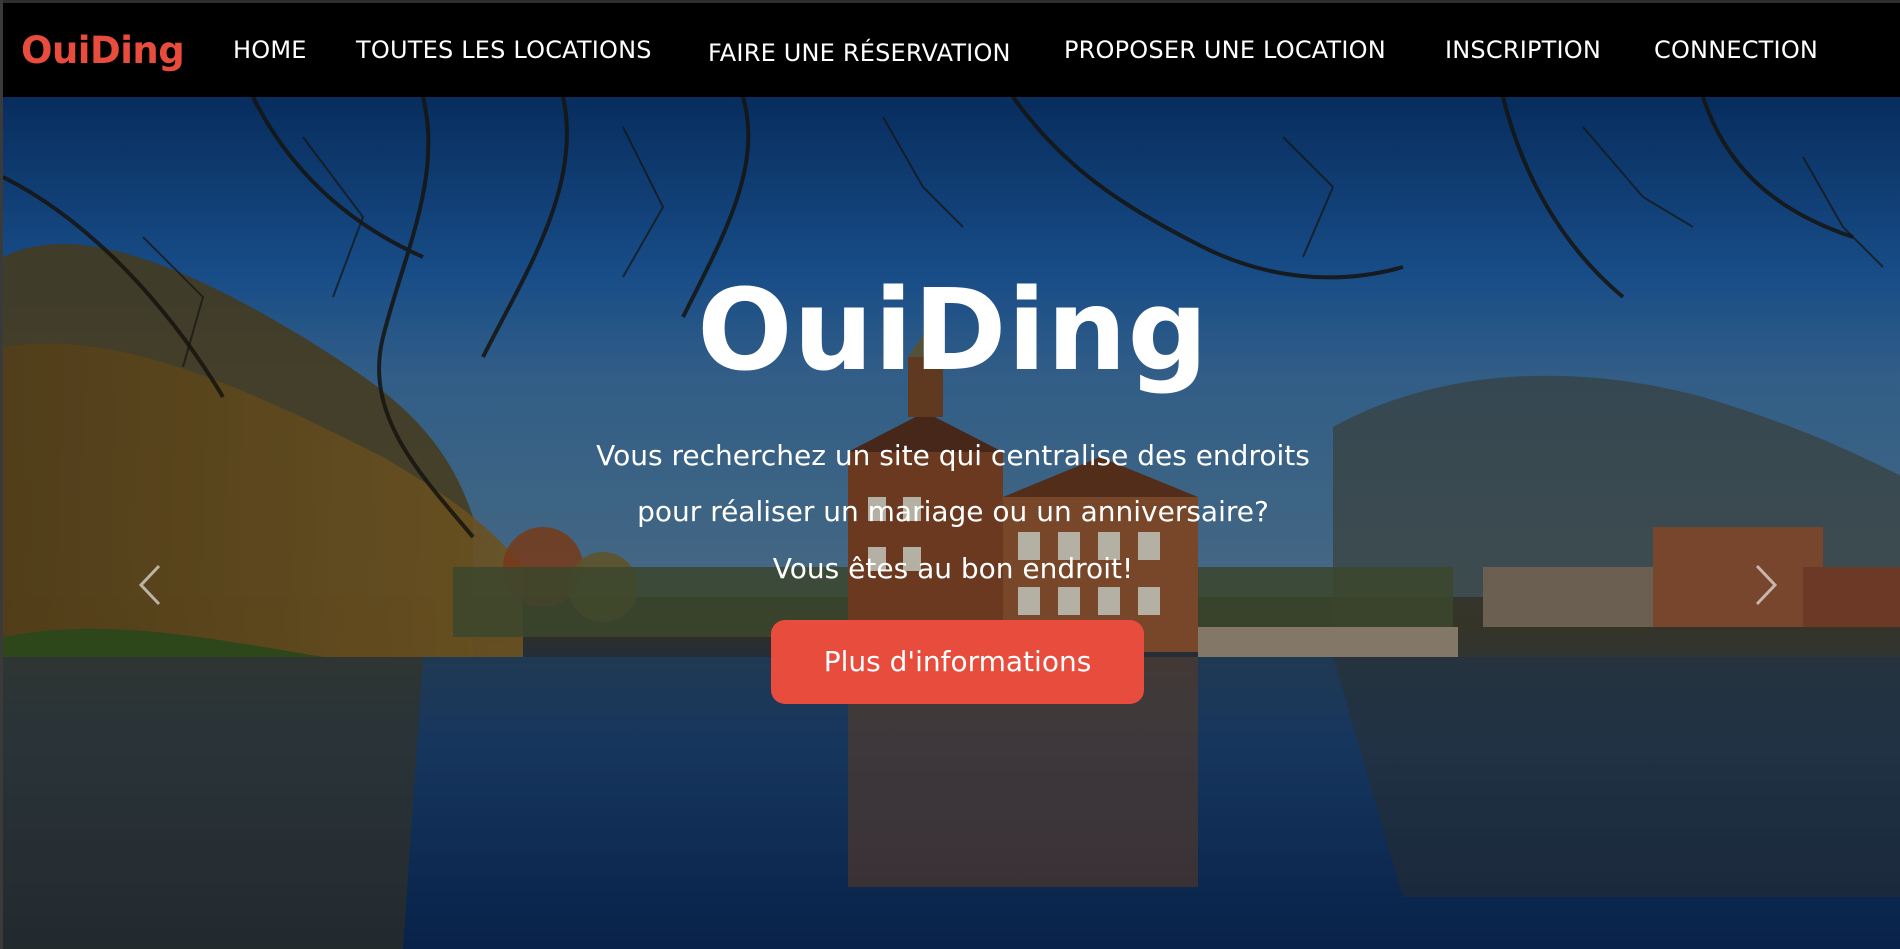 The height and width of the screenshot is (949, 1900). What do you see at coordinates (957, 662) in the screenshot?
I see `more-info-button: Plus d'informations` at bounding box center [957, 662].